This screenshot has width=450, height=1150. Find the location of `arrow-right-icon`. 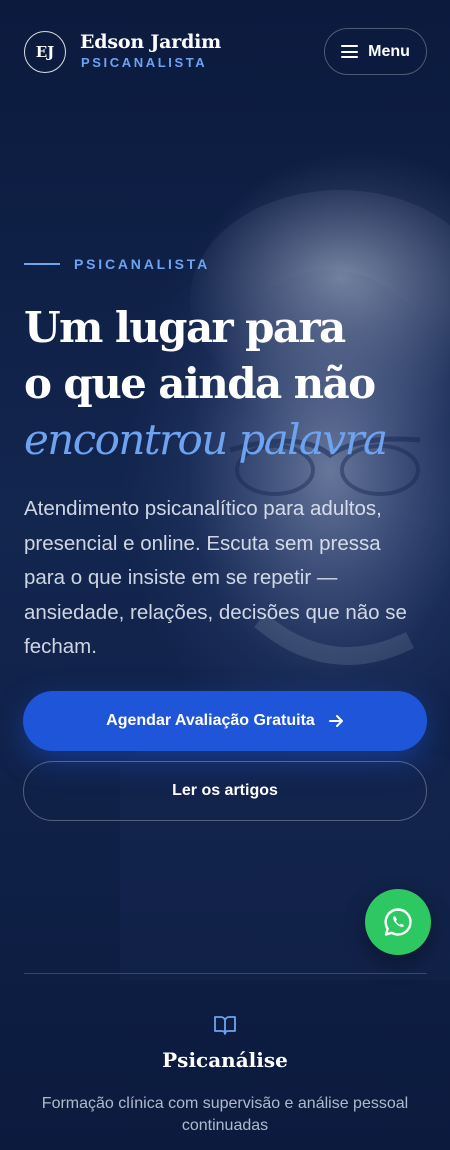

arrow-right-icon is located at coordinates (335, 721).